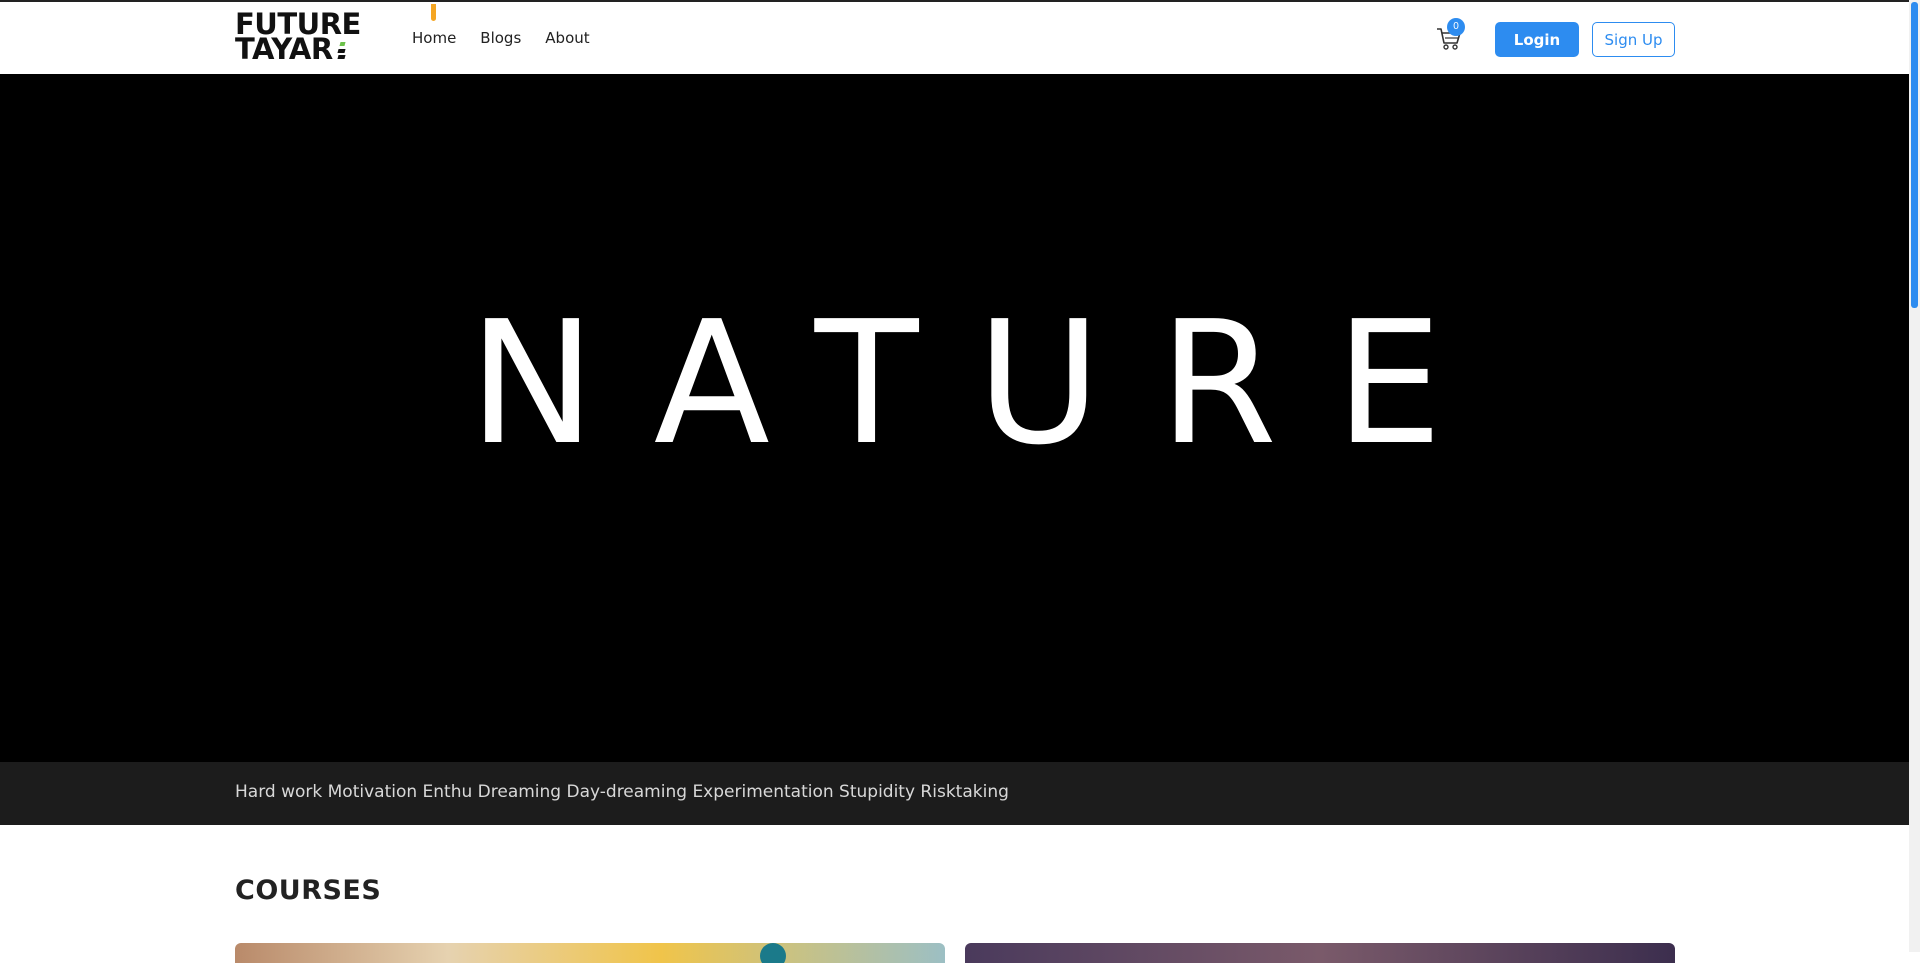 This screenshot has width=1920, height=963. What do you see at coordinates (567, 38) in the screenshot?
I see `nav-item-about: About` at bounding box center [567, 38].